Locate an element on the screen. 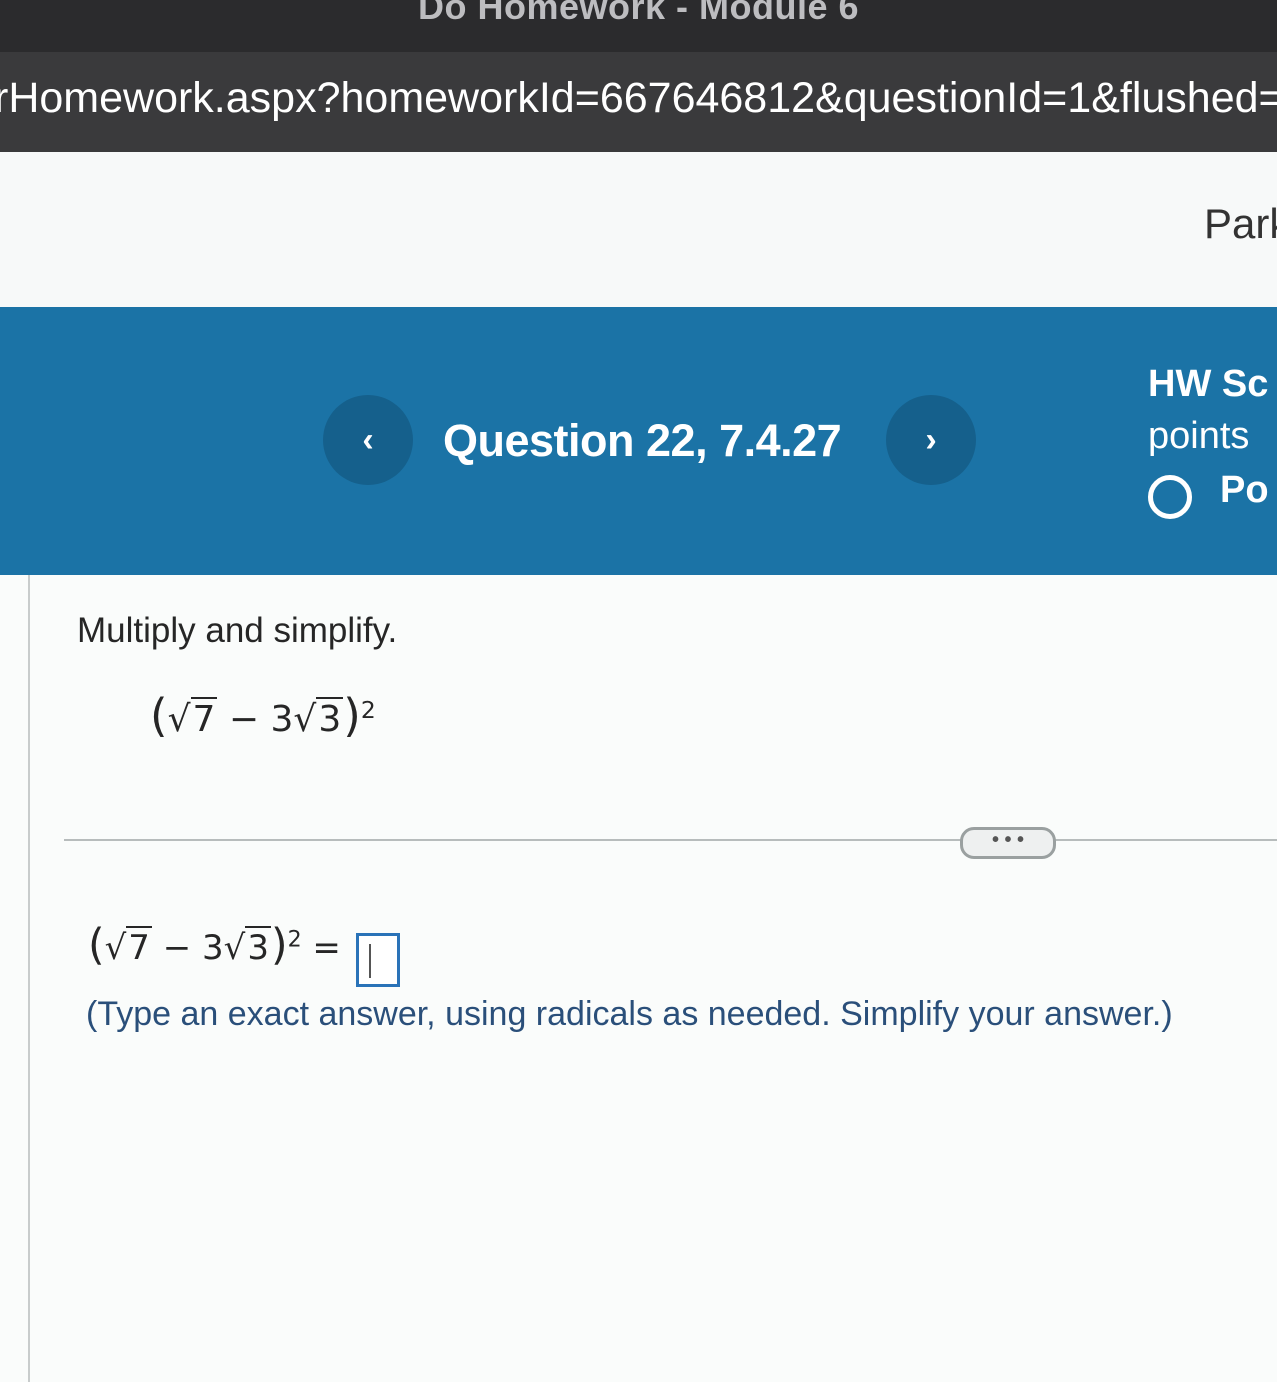 The image size is (1277, 1382). chevron-right-icon: › is located at coordinates (931, 439).